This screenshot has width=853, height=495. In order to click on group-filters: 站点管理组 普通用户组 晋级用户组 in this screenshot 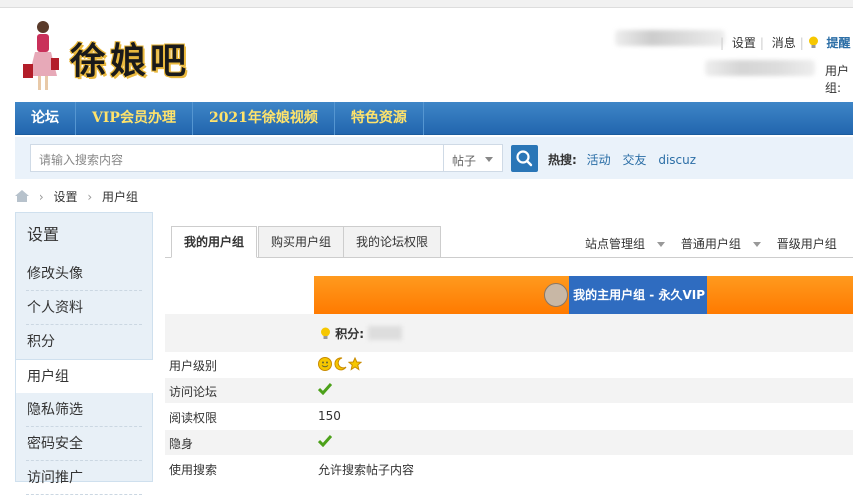, I will do `click(716, 243)`.